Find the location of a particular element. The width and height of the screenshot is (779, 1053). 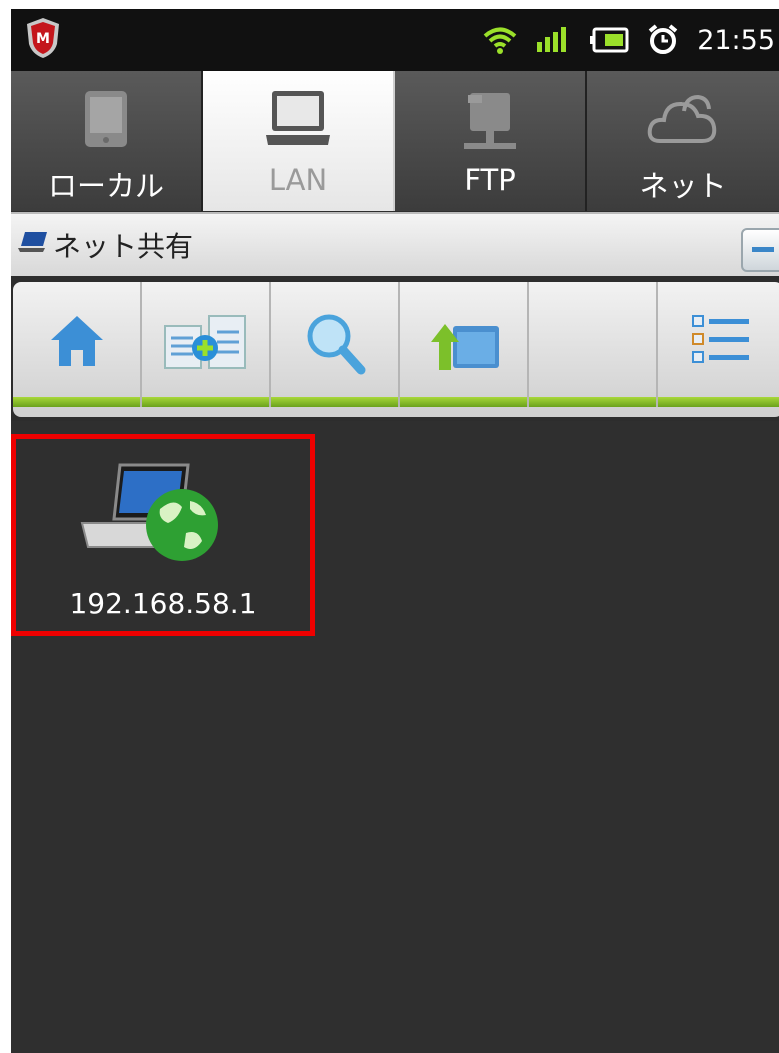

location-tabs: ローカル LAN FTP ネット is located at coordinates (395, 141).